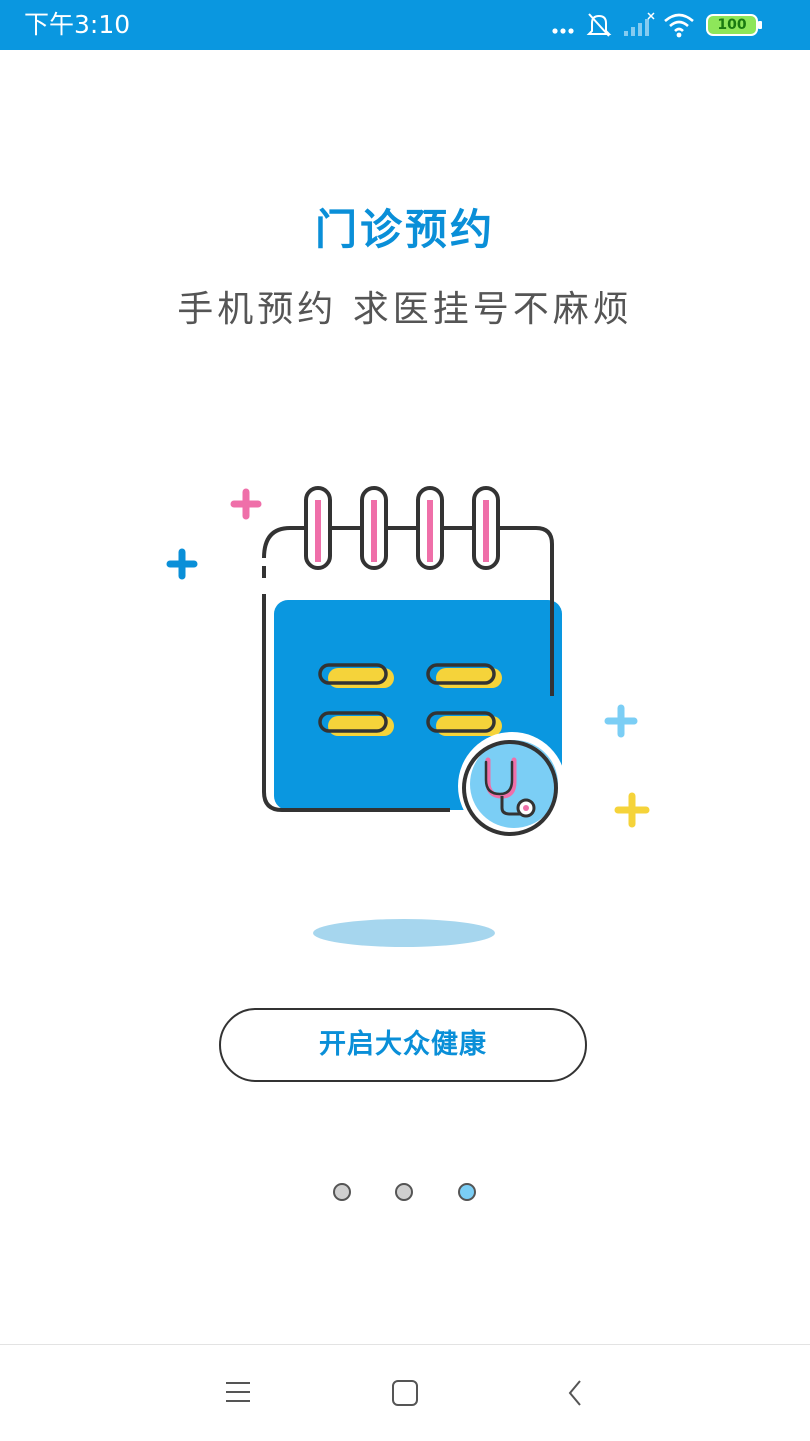 This screenshot has width=810, height=1441. What do you see at coordinates (238, 1393) in the screenshot?
I see `menu-icon` at bounding box center [238, 1393].